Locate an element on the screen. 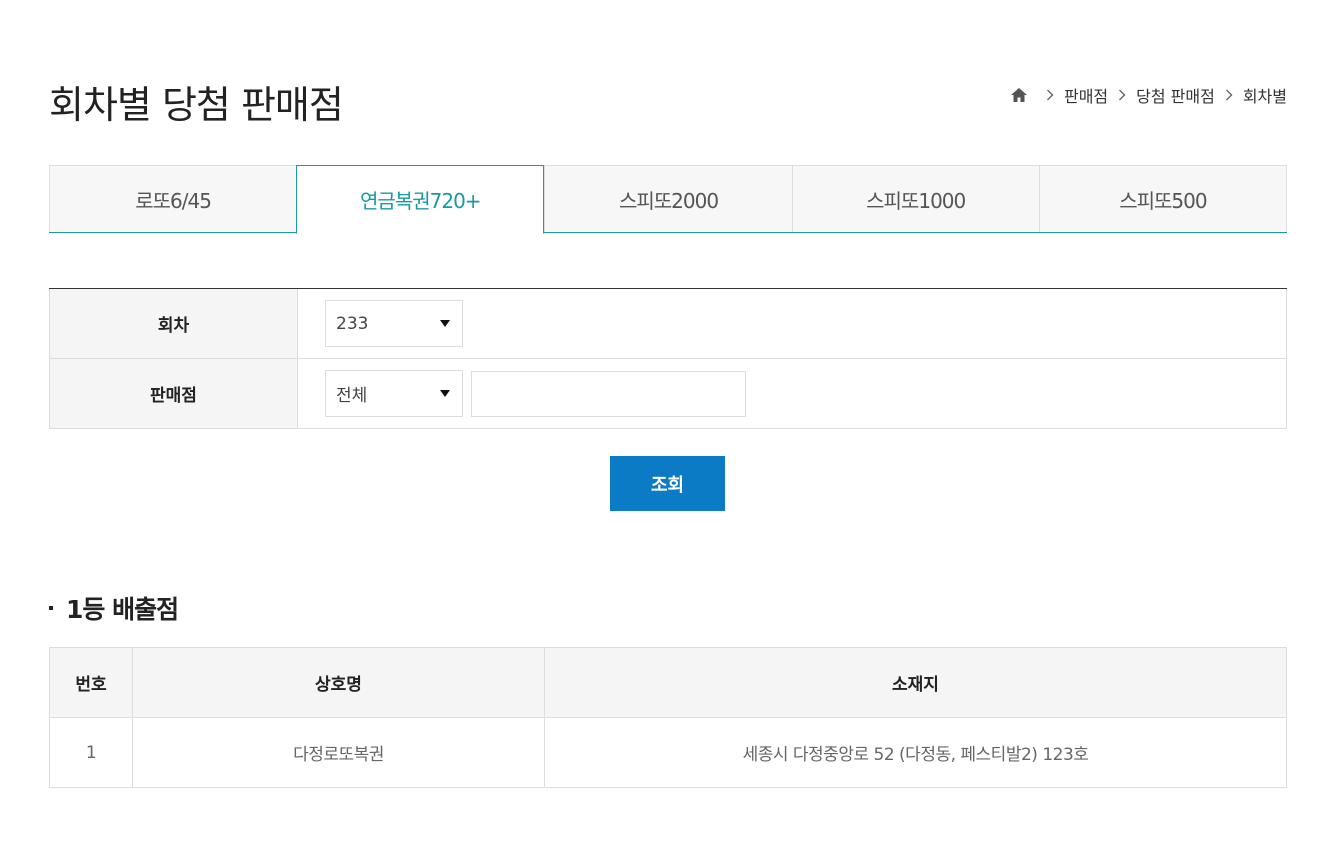 The width and height of the screenshot is (1344, 858). header-address: 소재지 is located at coordinates (915, 682).